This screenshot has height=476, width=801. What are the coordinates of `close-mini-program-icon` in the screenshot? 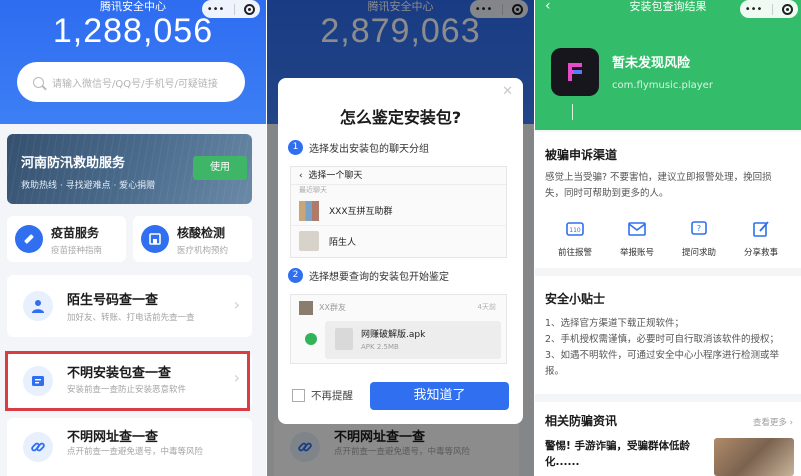 It's located at (788, 9).